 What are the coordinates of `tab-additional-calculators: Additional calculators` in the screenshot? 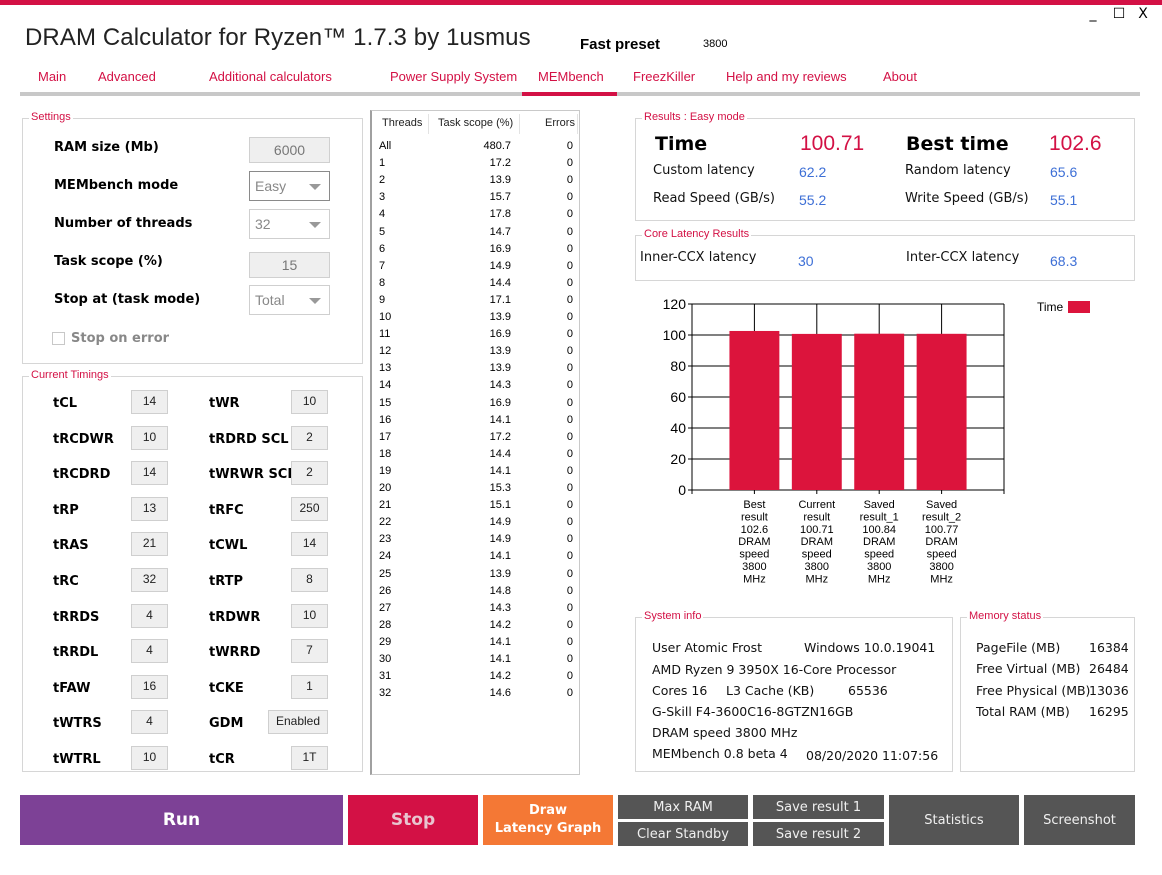 It's located at (270, 76).